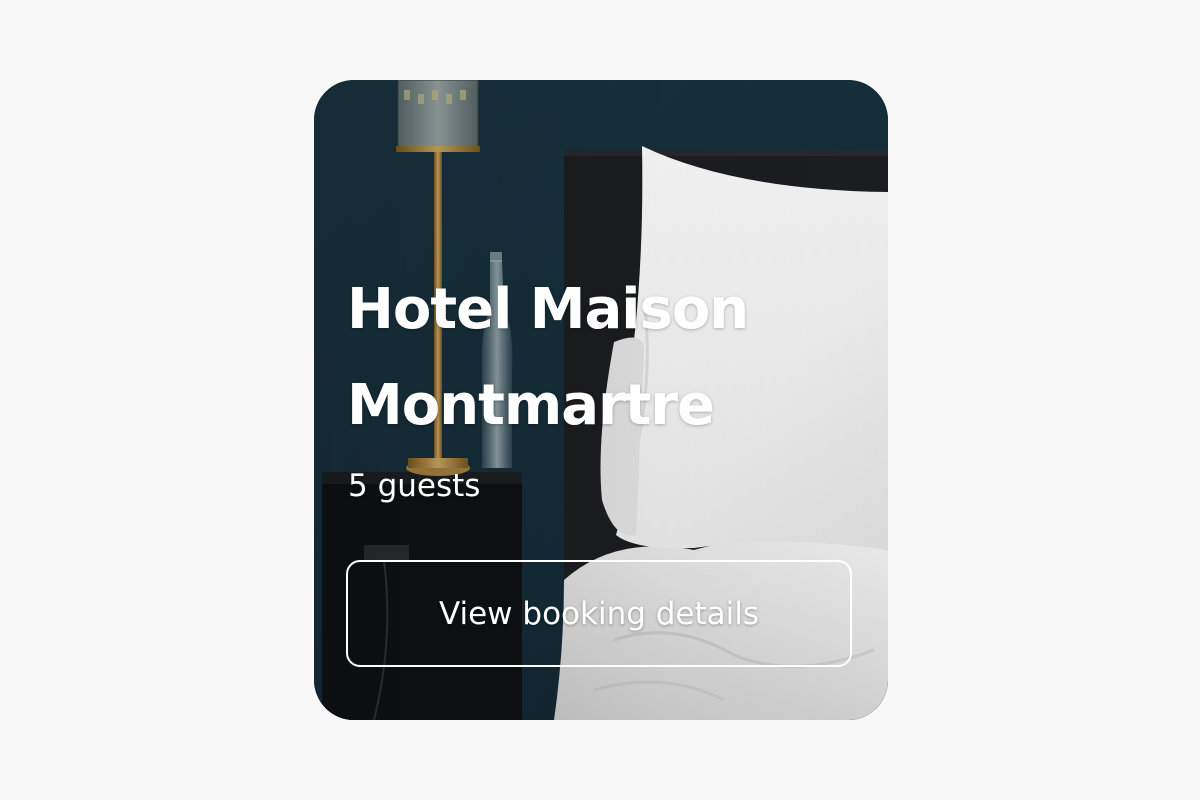  Describe the element at coordinates (599, 613) in the screenshot. I see `view-booking-details-button: View booking details` at that location.